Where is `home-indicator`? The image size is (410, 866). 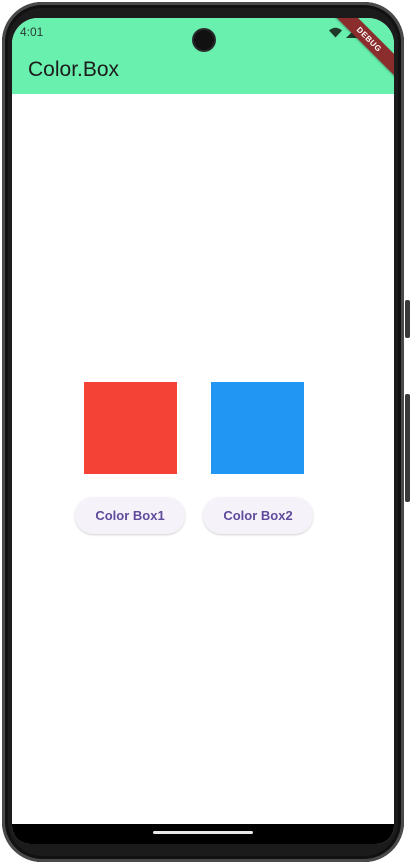 home-indicator is located at coordinates (203, 832).